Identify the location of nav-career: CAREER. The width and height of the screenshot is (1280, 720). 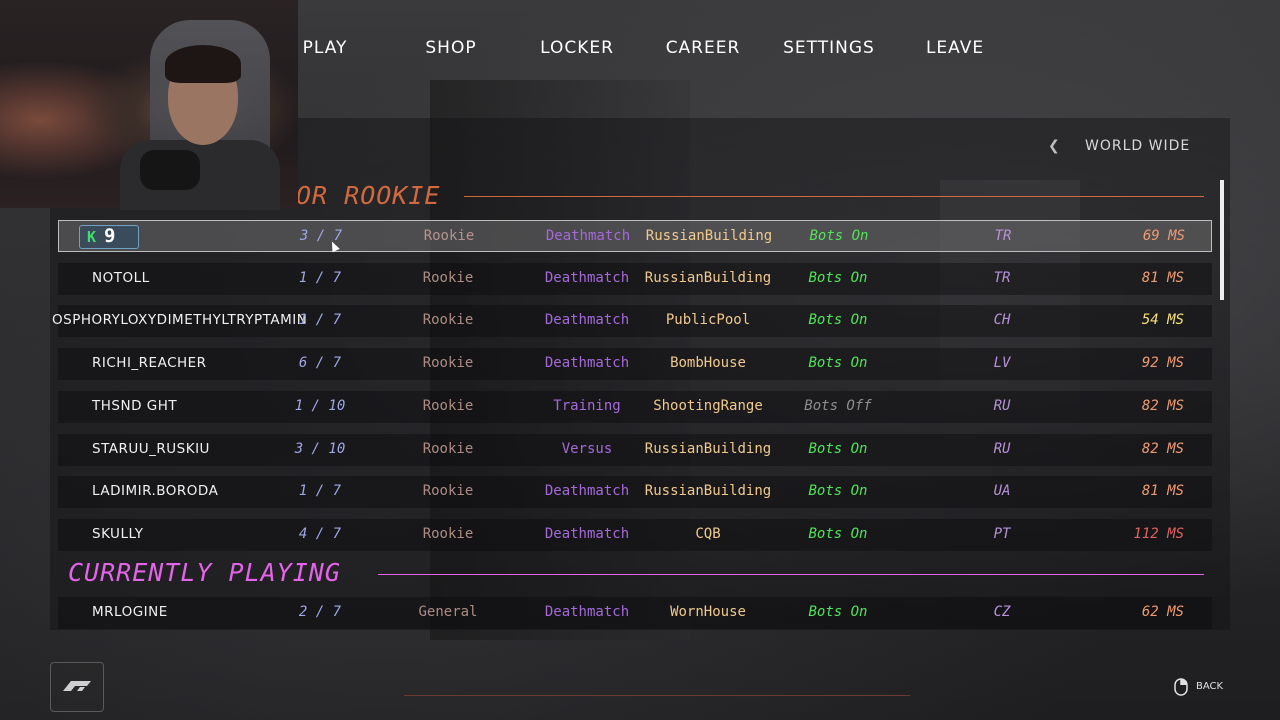
(703, 48).